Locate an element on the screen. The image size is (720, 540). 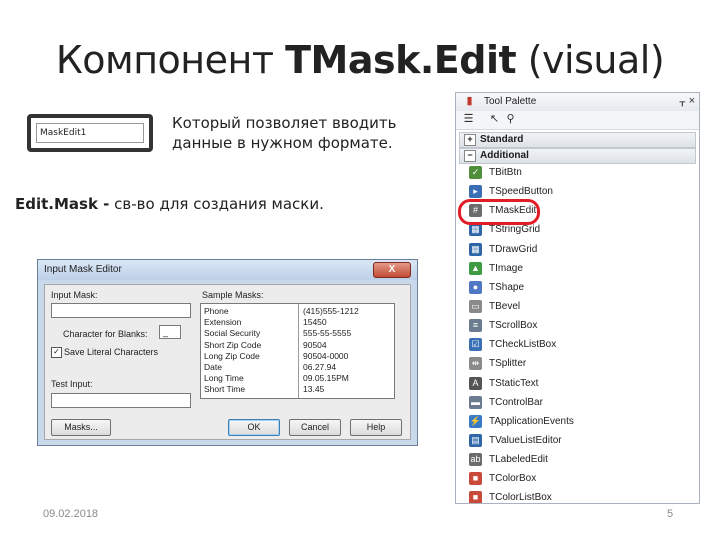
title-prefix: Компонент is located at coordinates (170, 60).